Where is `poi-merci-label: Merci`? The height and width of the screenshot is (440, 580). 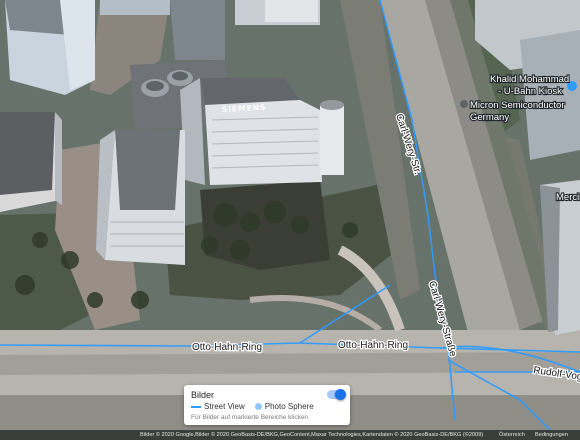
poi-merci-label: Merci is located at coordinates (567, 197).